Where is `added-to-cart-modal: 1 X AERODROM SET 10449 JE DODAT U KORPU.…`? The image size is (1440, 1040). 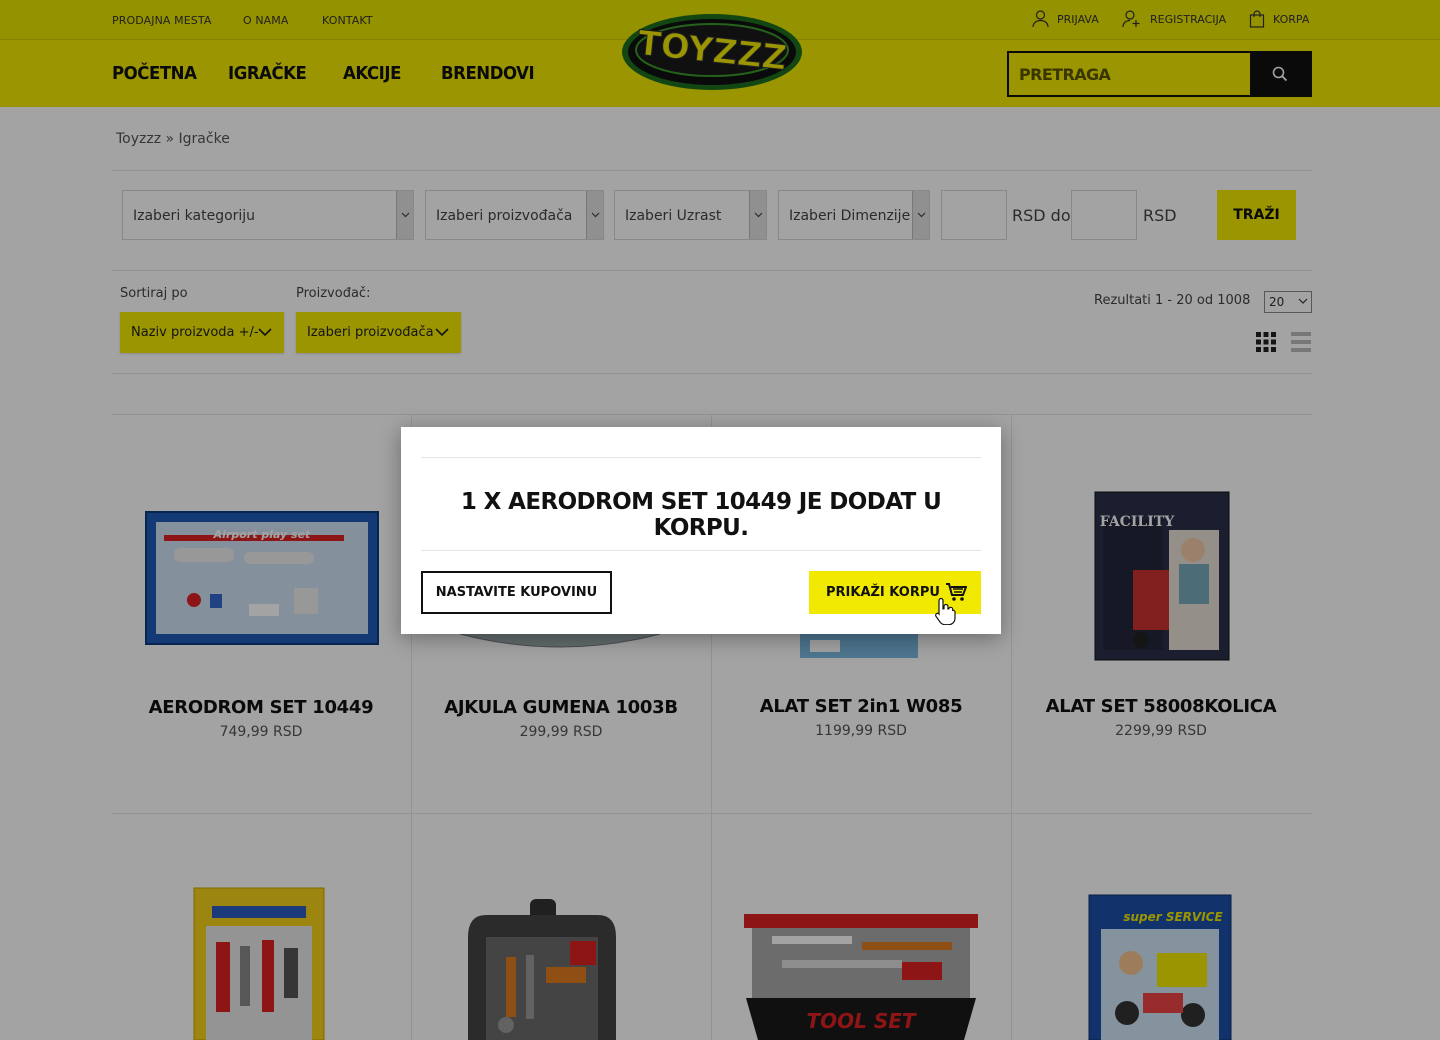
added-to-cart-modal: 1 X AERODROM SET 10449 JE DODAT U KORPU.… is located at coordinates (701, 530).